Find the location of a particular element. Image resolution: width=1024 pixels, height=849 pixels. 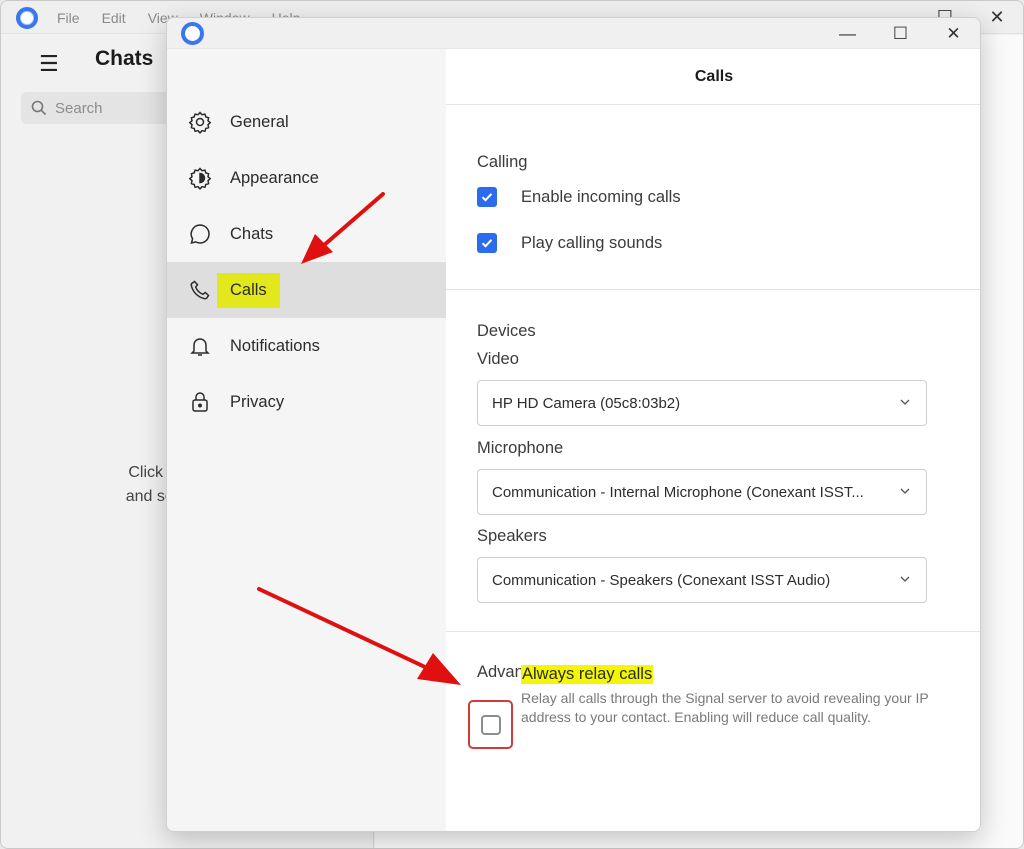

sidebar-item-privacy: Privacy is located at coordinates (306, 402).